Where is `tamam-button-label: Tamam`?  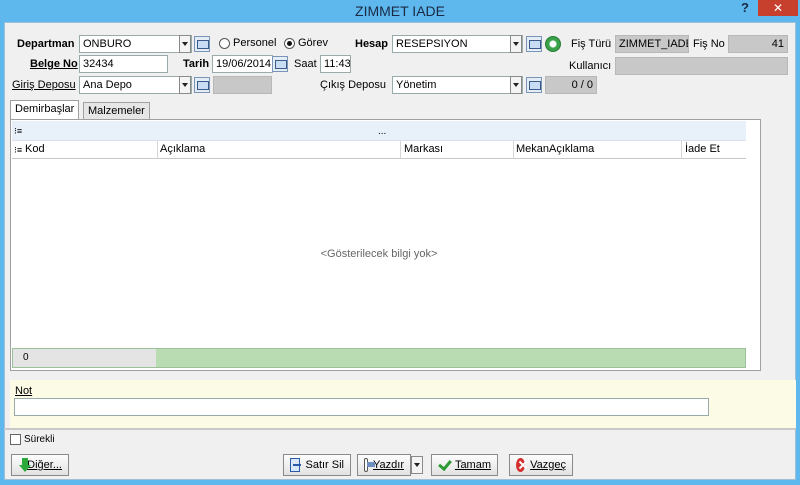 tamam-button-label: Tamam is located at coordinates (472, 465).